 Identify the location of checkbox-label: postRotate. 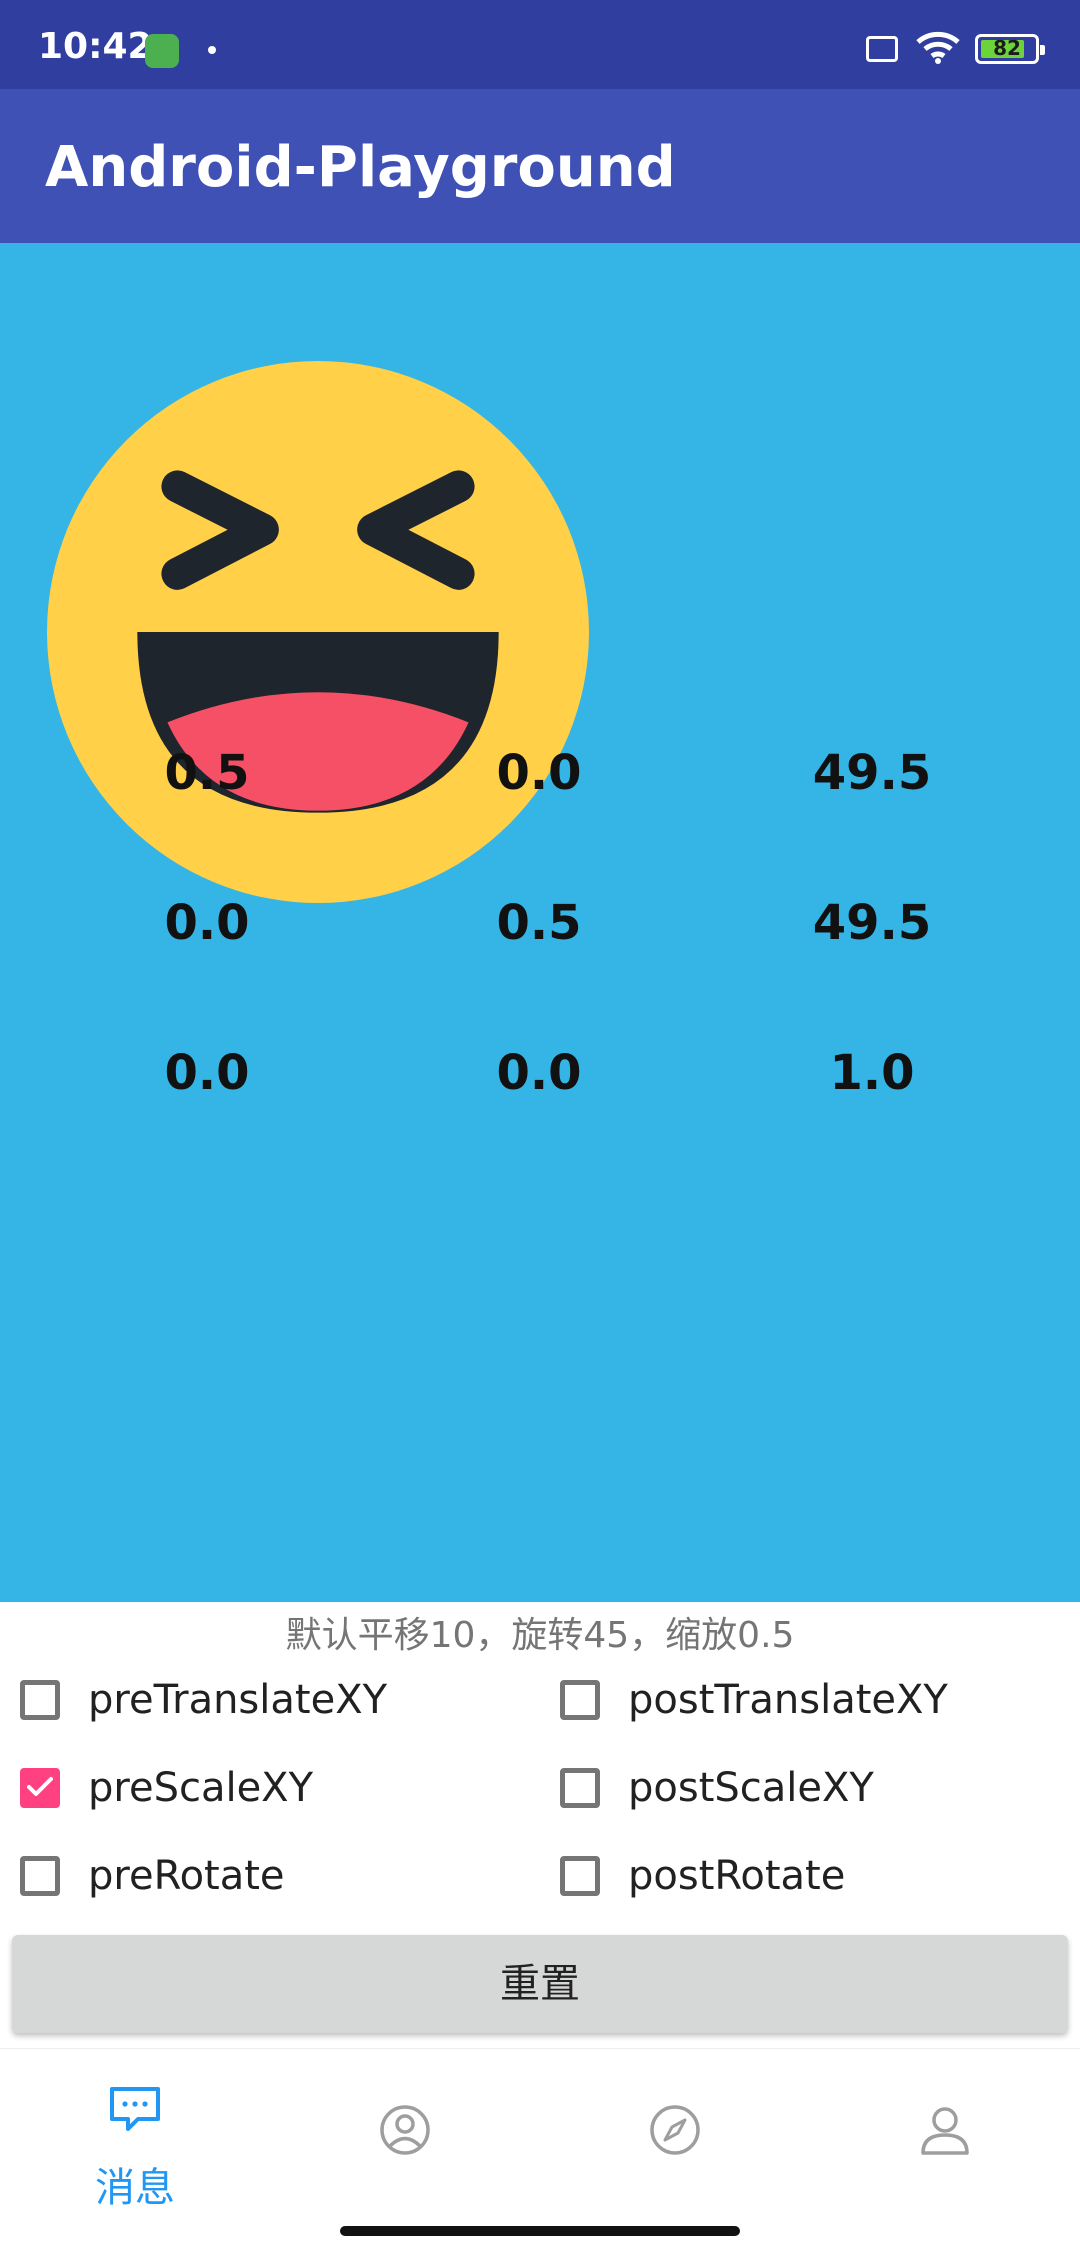
(737, 1876).